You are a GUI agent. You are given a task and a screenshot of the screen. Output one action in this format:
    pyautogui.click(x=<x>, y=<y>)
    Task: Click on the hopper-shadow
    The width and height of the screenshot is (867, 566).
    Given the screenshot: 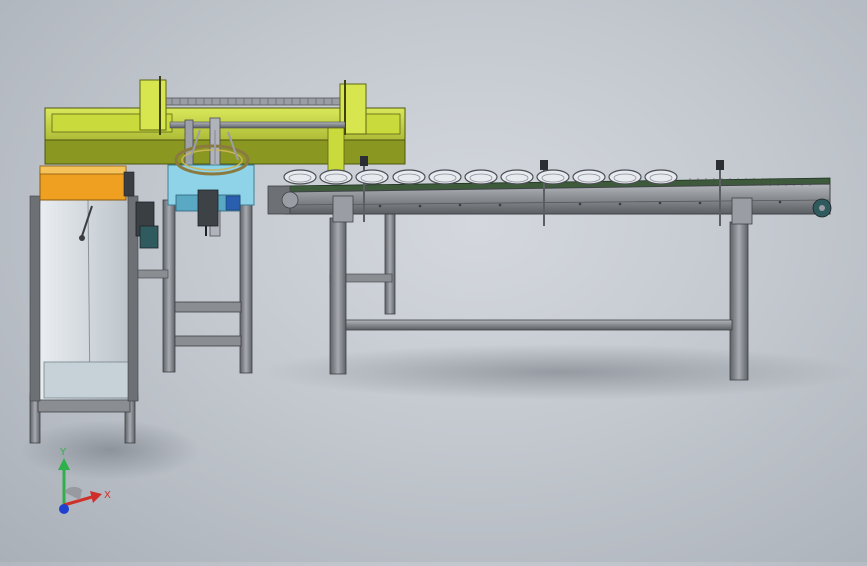 What is the action you would take?
    pyautogui.click(x=110, y=450)
    